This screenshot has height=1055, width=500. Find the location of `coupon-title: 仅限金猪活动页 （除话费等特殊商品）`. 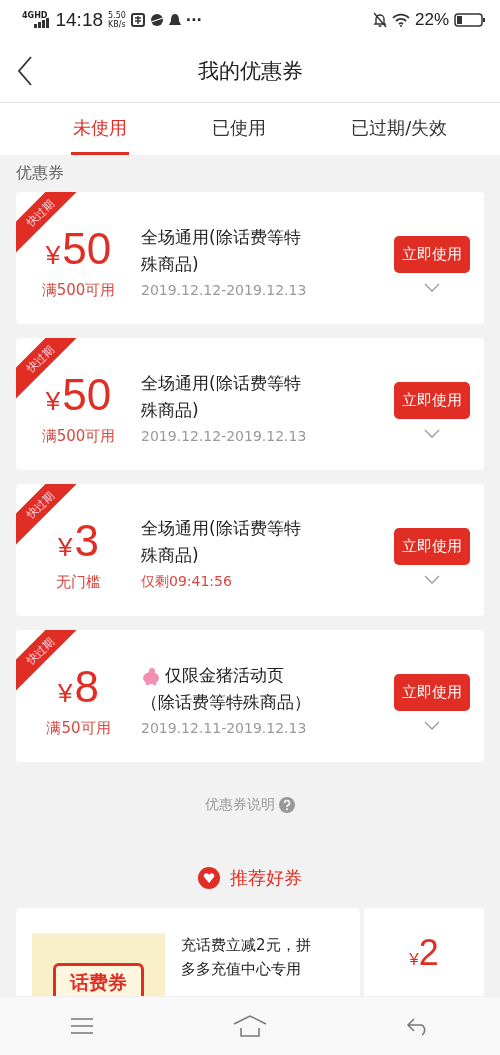

coupon-title: 仅限金猪活动页 （除话费等特殊商品） is located at coordinates (226, 689).